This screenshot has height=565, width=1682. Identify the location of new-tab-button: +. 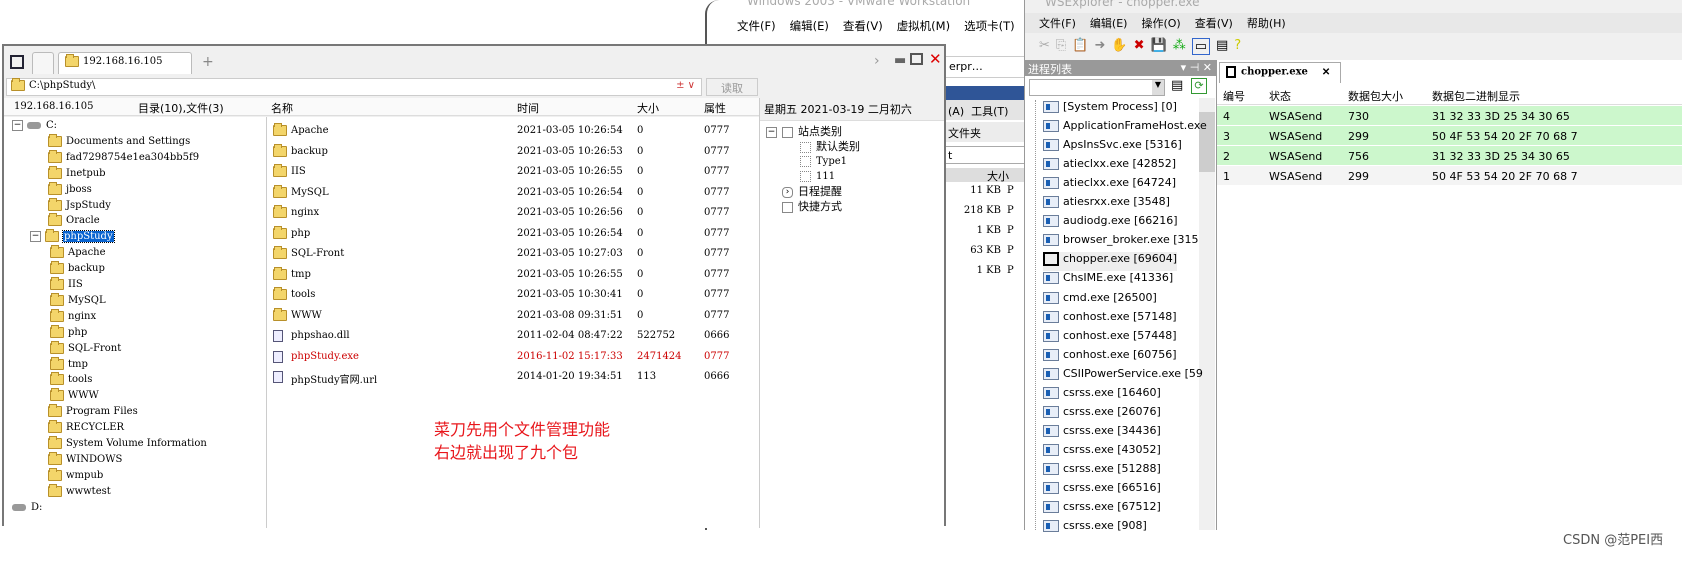
(208, 62).